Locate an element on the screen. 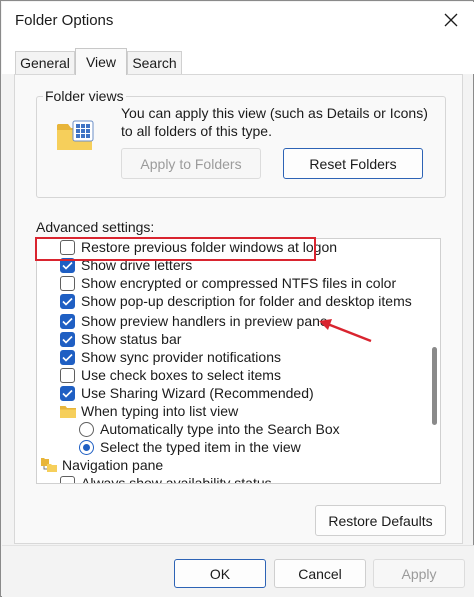 This screenshot has height=597, width=474. list-item: Navigation pane is located at coordinates (102, 465).